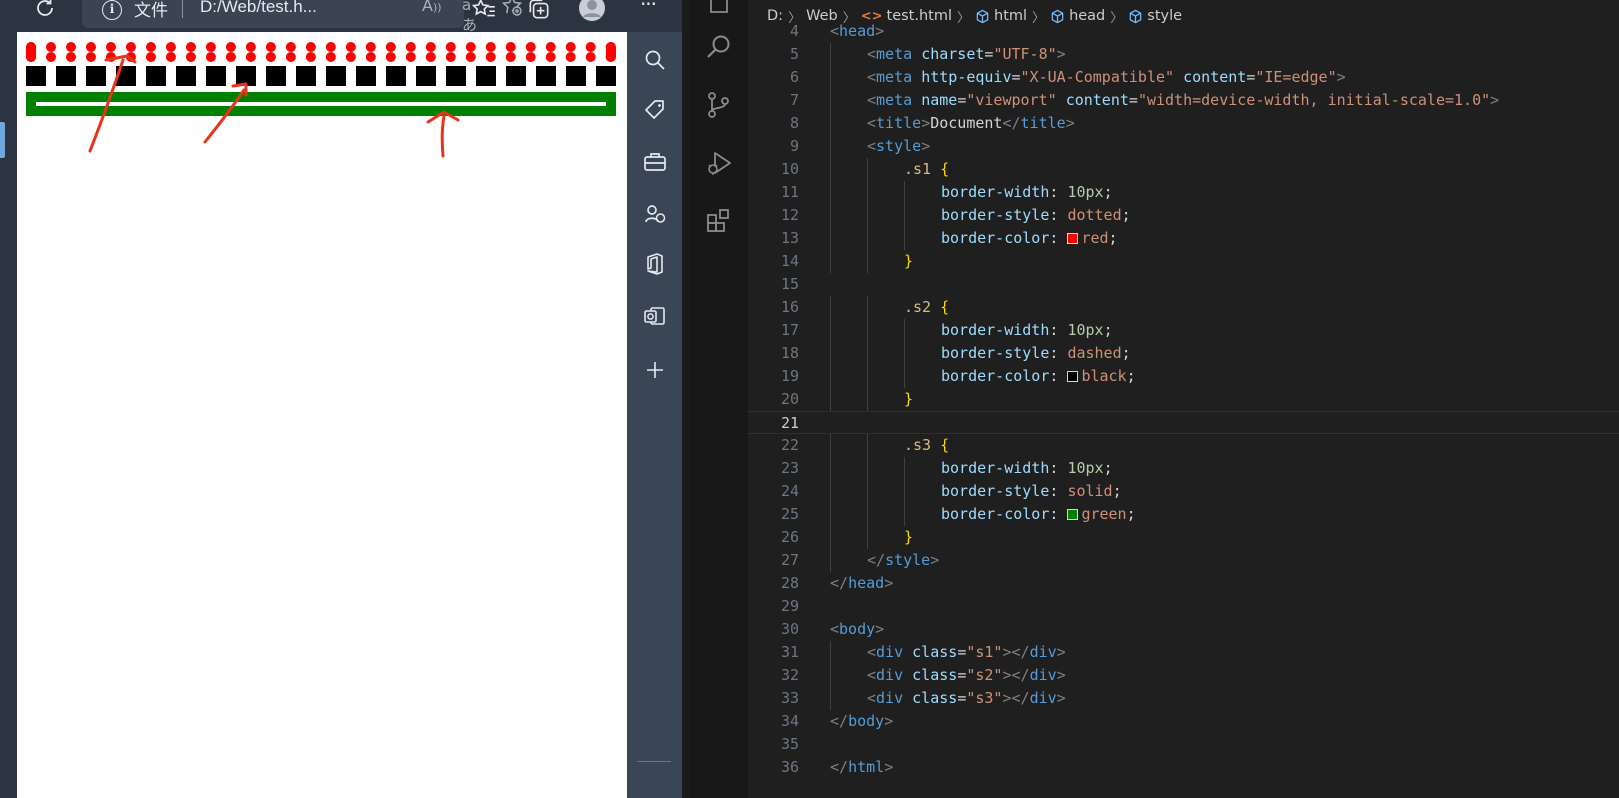 The height and width of the screenshot is (798, 1619). What do you see at coordinates (655, 162) in the screenshot?
I see `tools-briefcase-icon` at bounding box center [655, 162].